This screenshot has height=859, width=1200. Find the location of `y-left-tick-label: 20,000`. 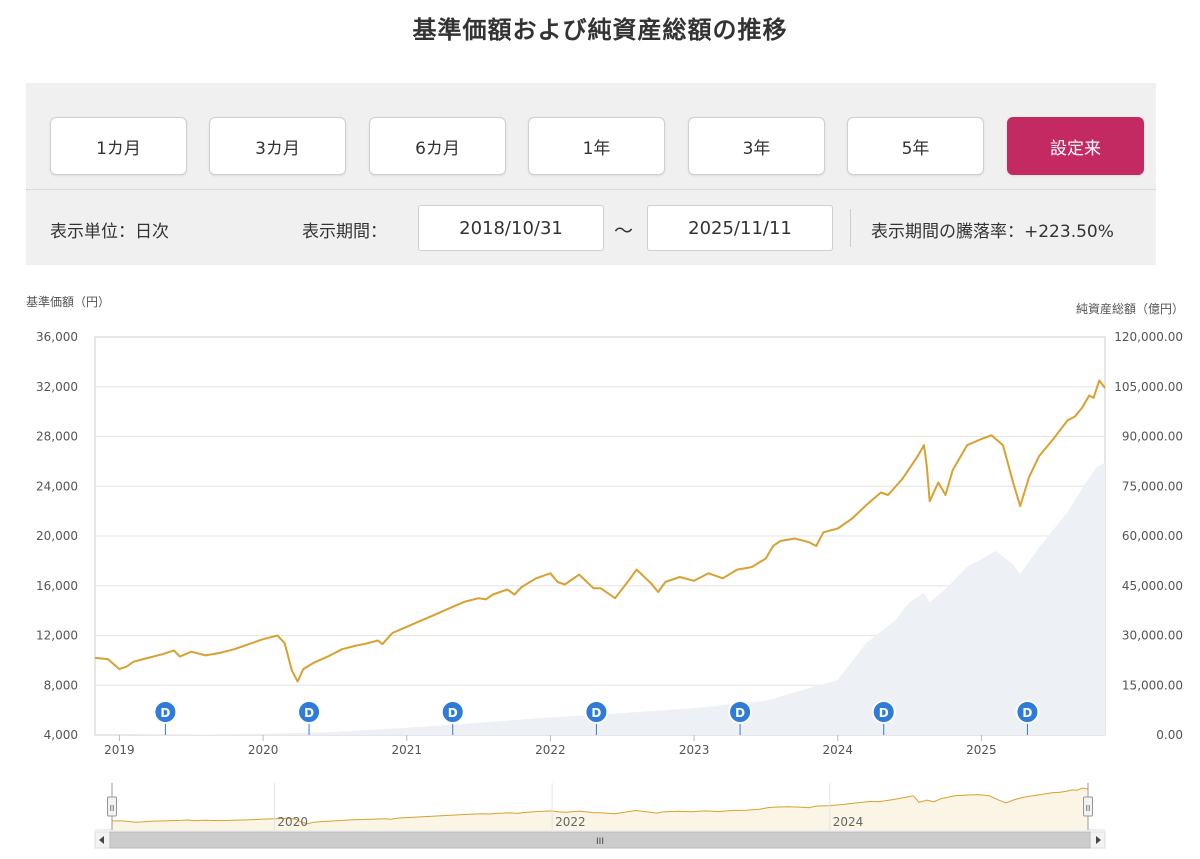

y-left-tick-label: 20,000 is located at coordinates (57, 536).